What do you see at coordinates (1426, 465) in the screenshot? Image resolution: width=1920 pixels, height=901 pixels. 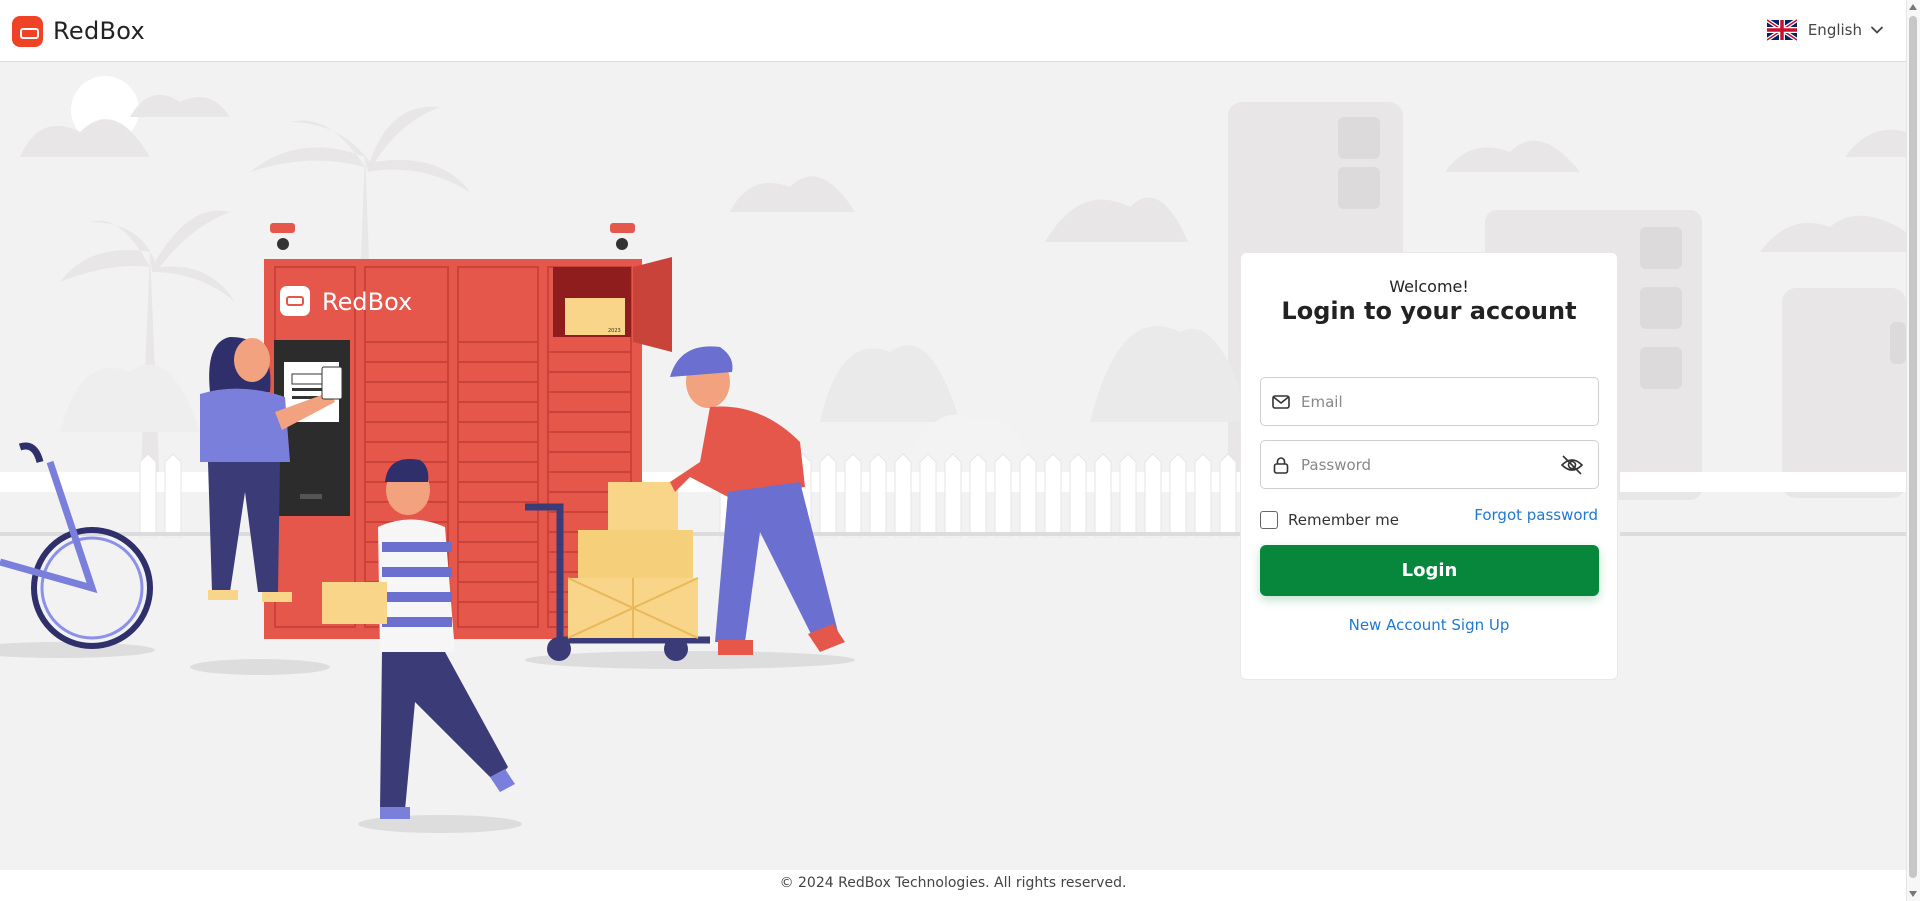 I see `password-input` at bounding box center [1426, 465].